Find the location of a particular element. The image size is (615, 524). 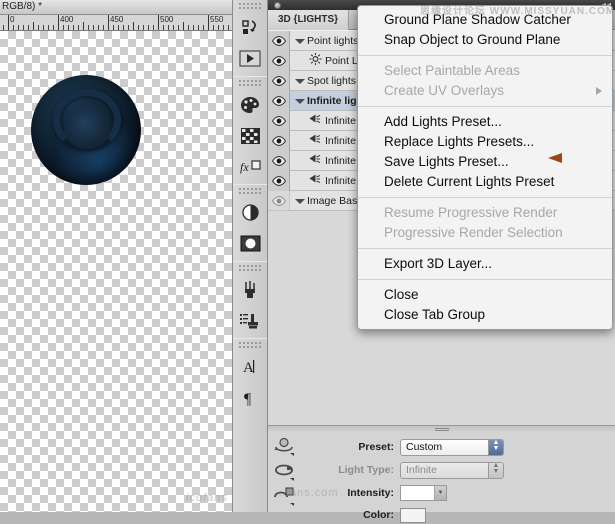

preset-select: Custom ▲ ▼ is located at coordinates (452, 447).